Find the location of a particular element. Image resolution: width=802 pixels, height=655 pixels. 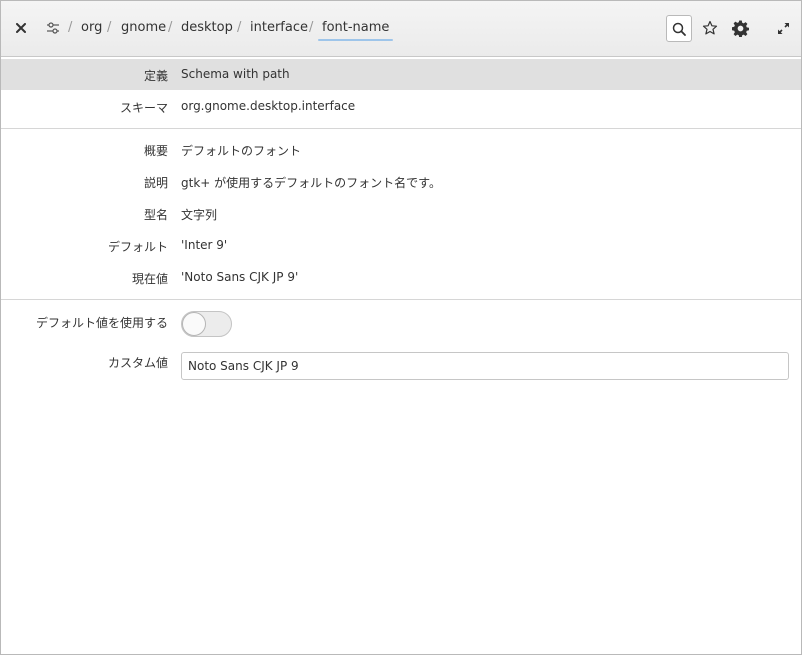

breadcrumb-org: org is located at coordinates (91, 27).